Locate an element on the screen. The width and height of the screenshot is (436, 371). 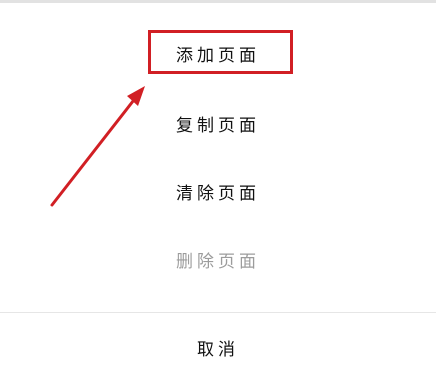
bottom-divider is located at coordinates (218, 312).